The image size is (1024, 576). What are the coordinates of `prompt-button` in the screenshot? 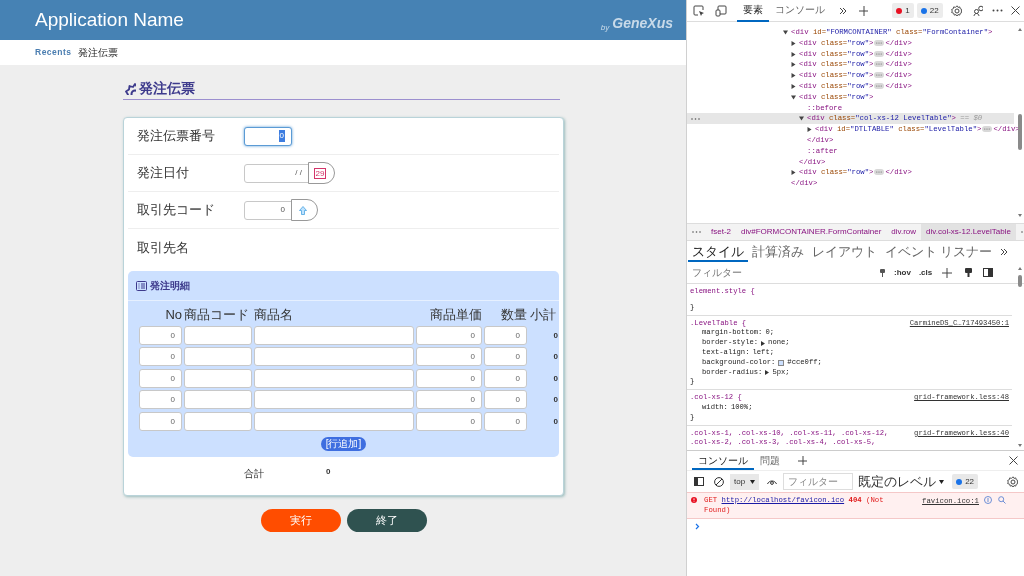 It's located at (304, 210).